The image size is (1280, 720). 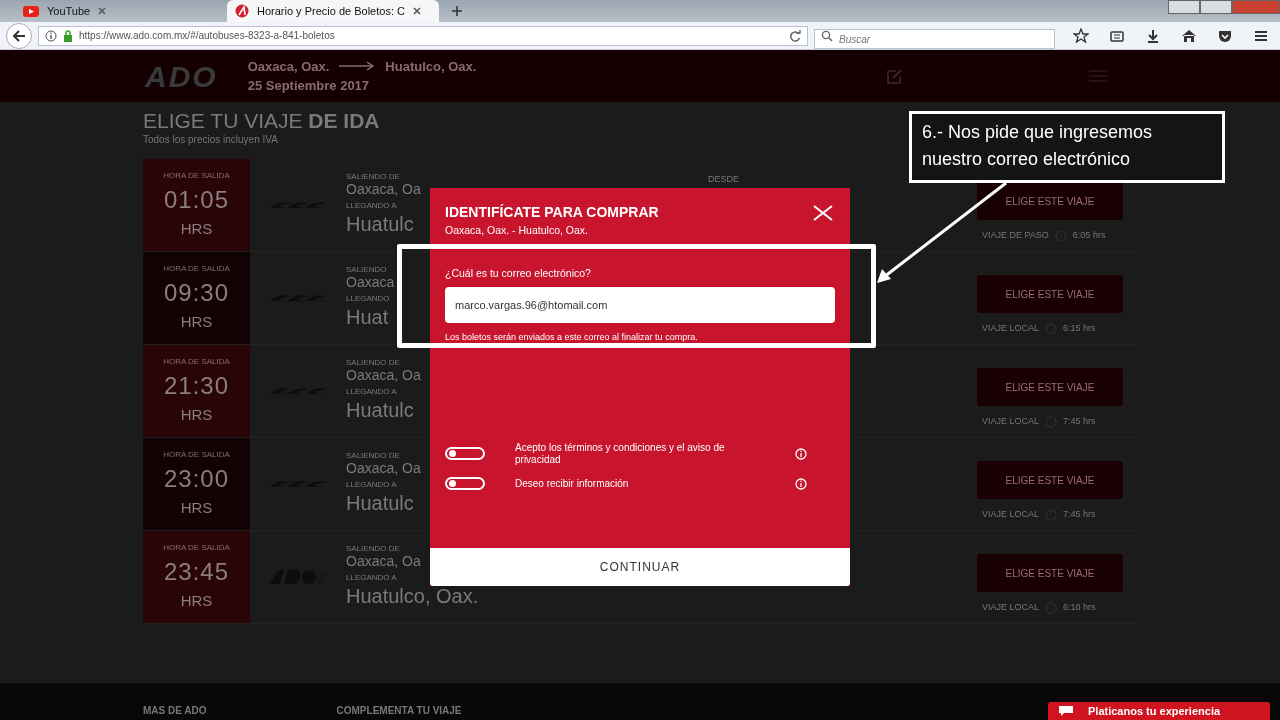 I want to click on email-field: marco.vargas.96@htomail.com, so click(x=640, y=304).